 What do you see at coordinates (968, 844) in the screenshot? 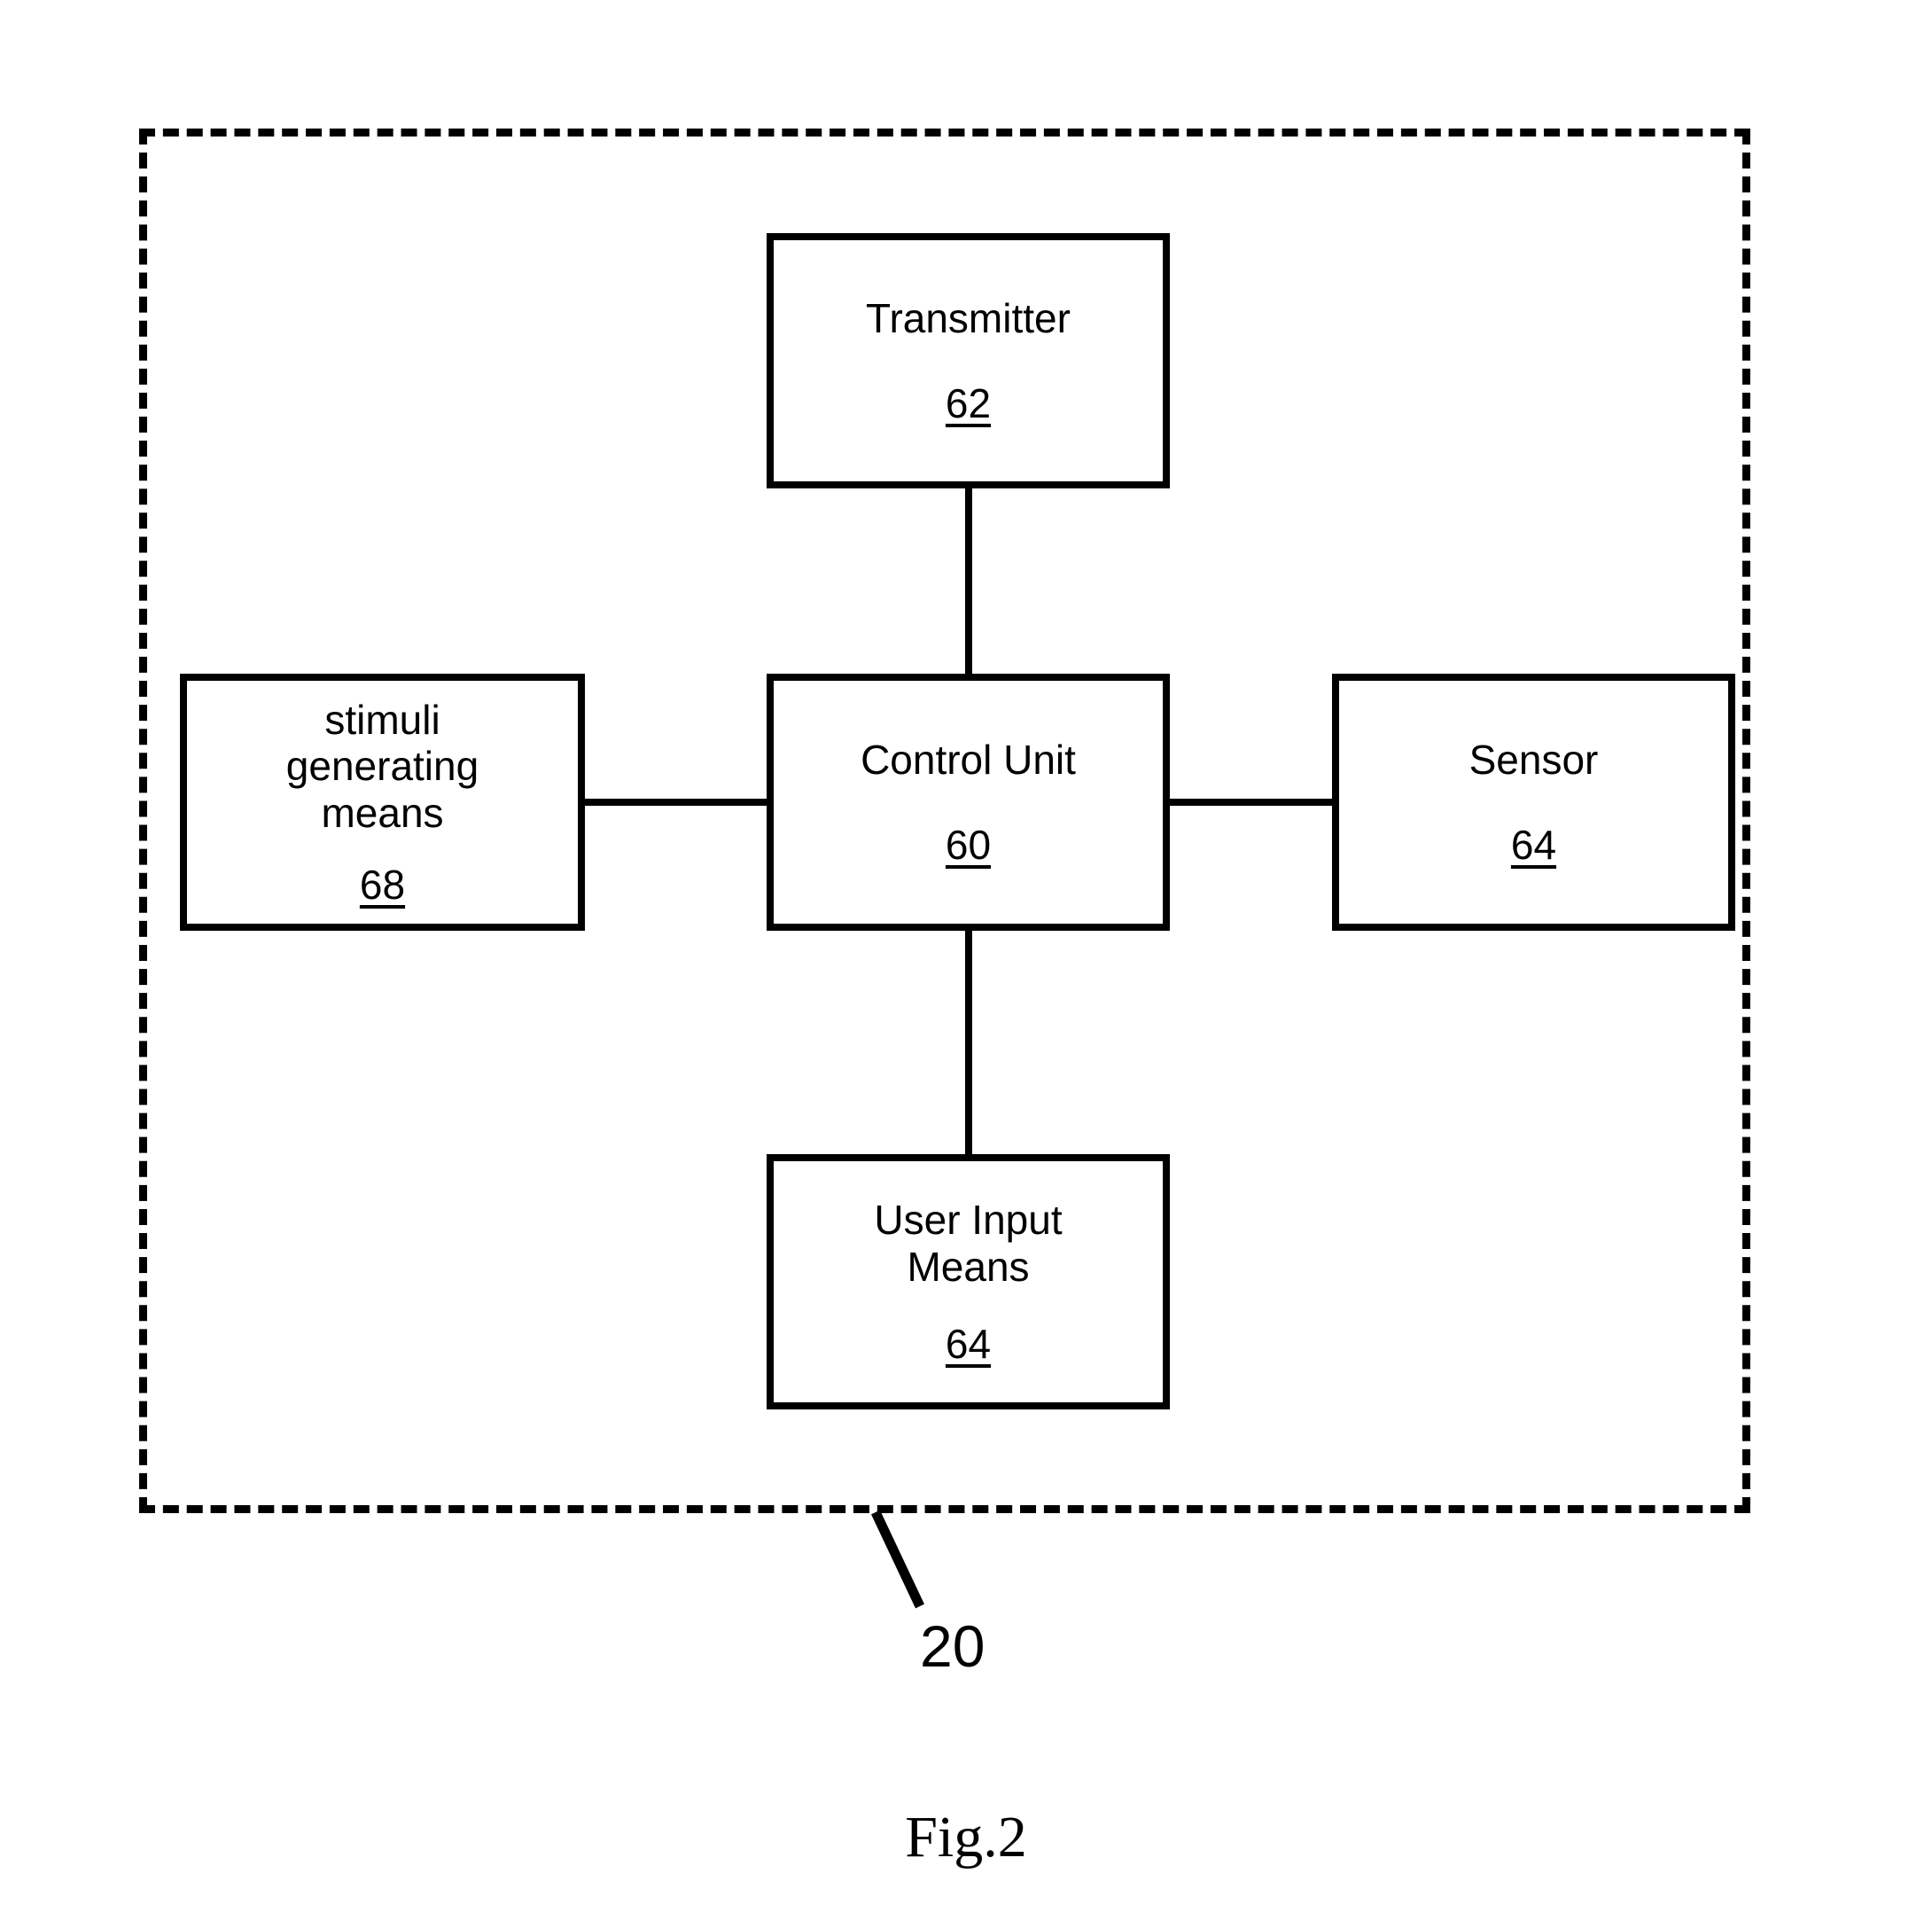
I see `block-control-unit-reference: 60` at bounding box center [968, 844].